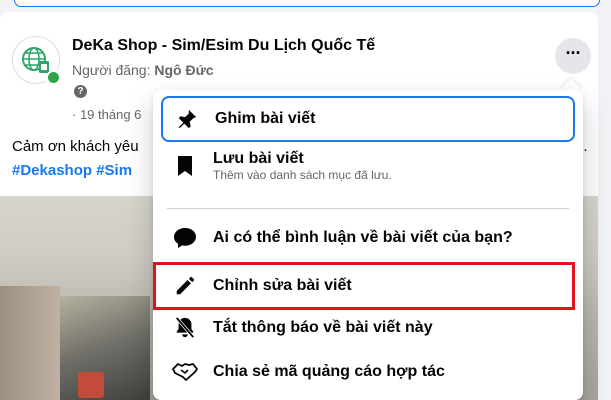 The height and width of the screenshot is (400, 611). What do you see at coordinates (223, 46) in the screenshot?
I see `page-name: DeKa Shop - Sim/Esim Du Lịch Quốc Tế` at bounding box center [223, 46].